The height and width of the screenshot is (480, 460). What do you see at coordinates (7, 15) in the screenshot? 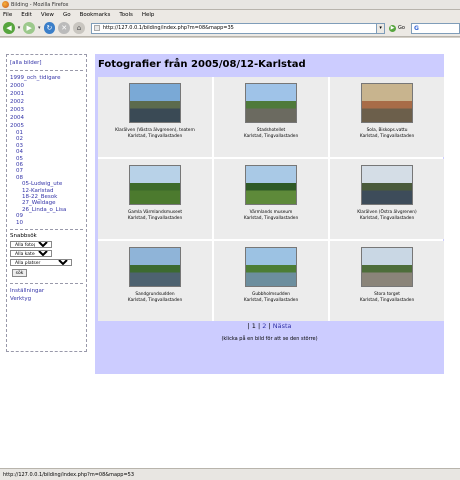
I see `menu-file: File` at bounding box center [7, 15].